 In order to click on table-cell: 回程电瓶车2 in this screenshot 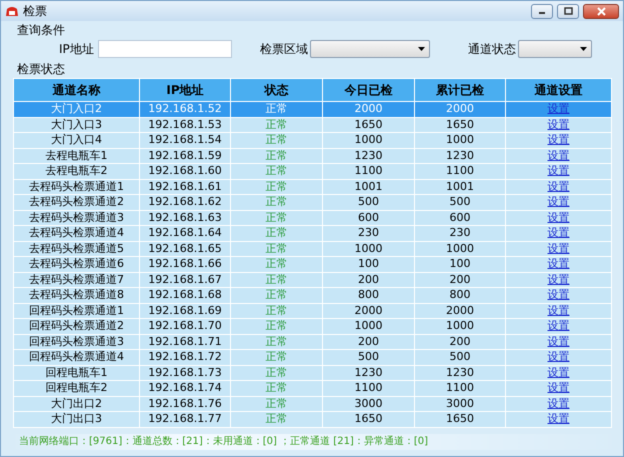, I will do `click(77, 388)`.